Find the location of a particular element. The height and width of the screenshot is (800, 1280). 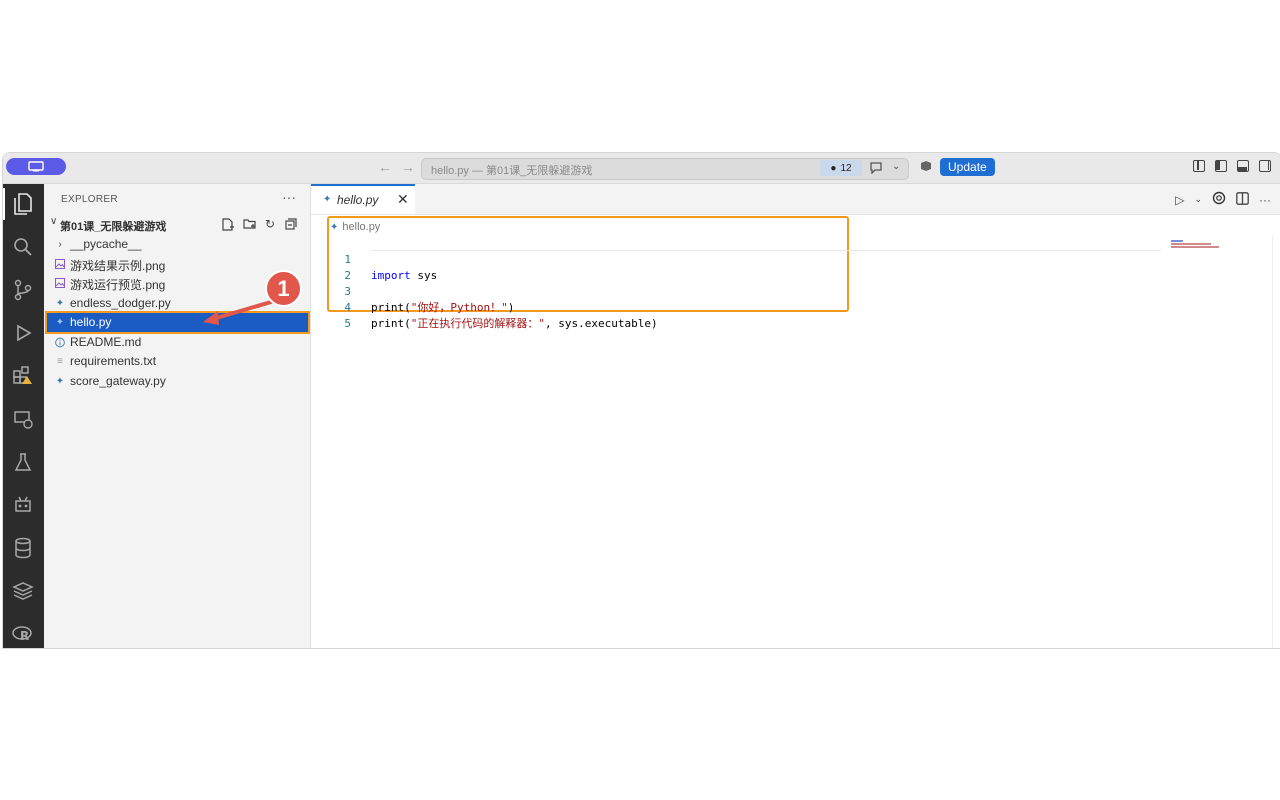

step-marker: 1 is located at coordinates (283, 288).